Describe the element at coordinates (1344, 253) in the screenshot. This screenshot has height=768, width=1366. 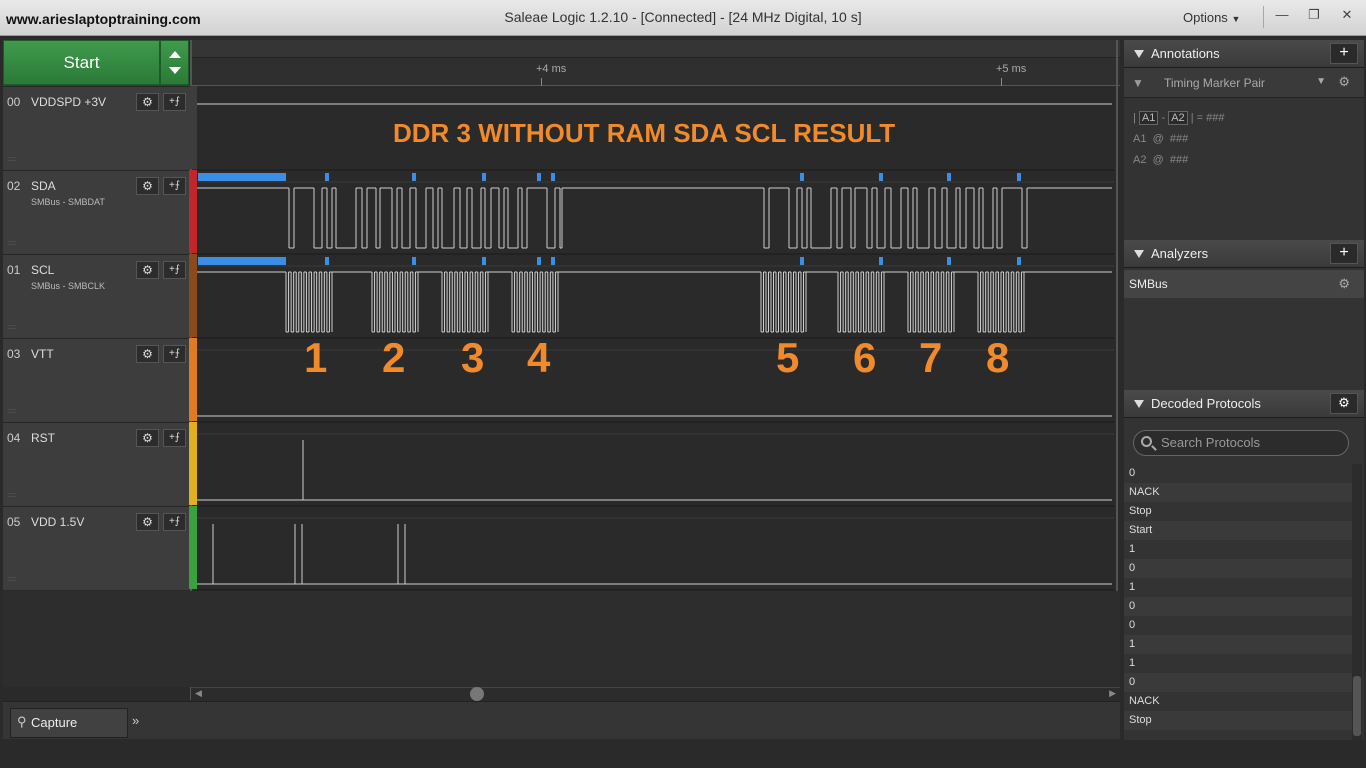
I see `add-analyzer-button: +` at that location.